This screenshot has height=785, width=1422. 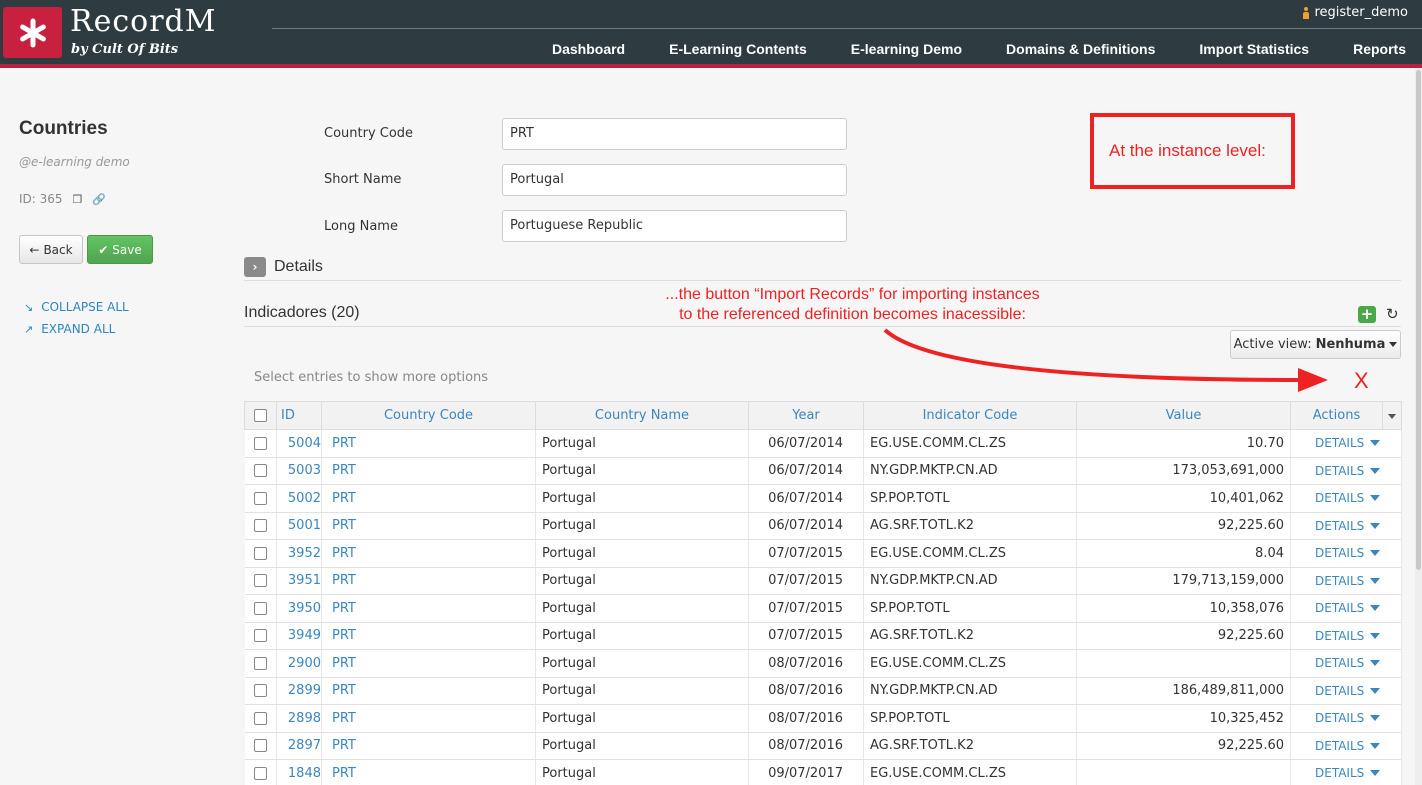 I want to click on row-id: 3949, so click(x=299, y=636).